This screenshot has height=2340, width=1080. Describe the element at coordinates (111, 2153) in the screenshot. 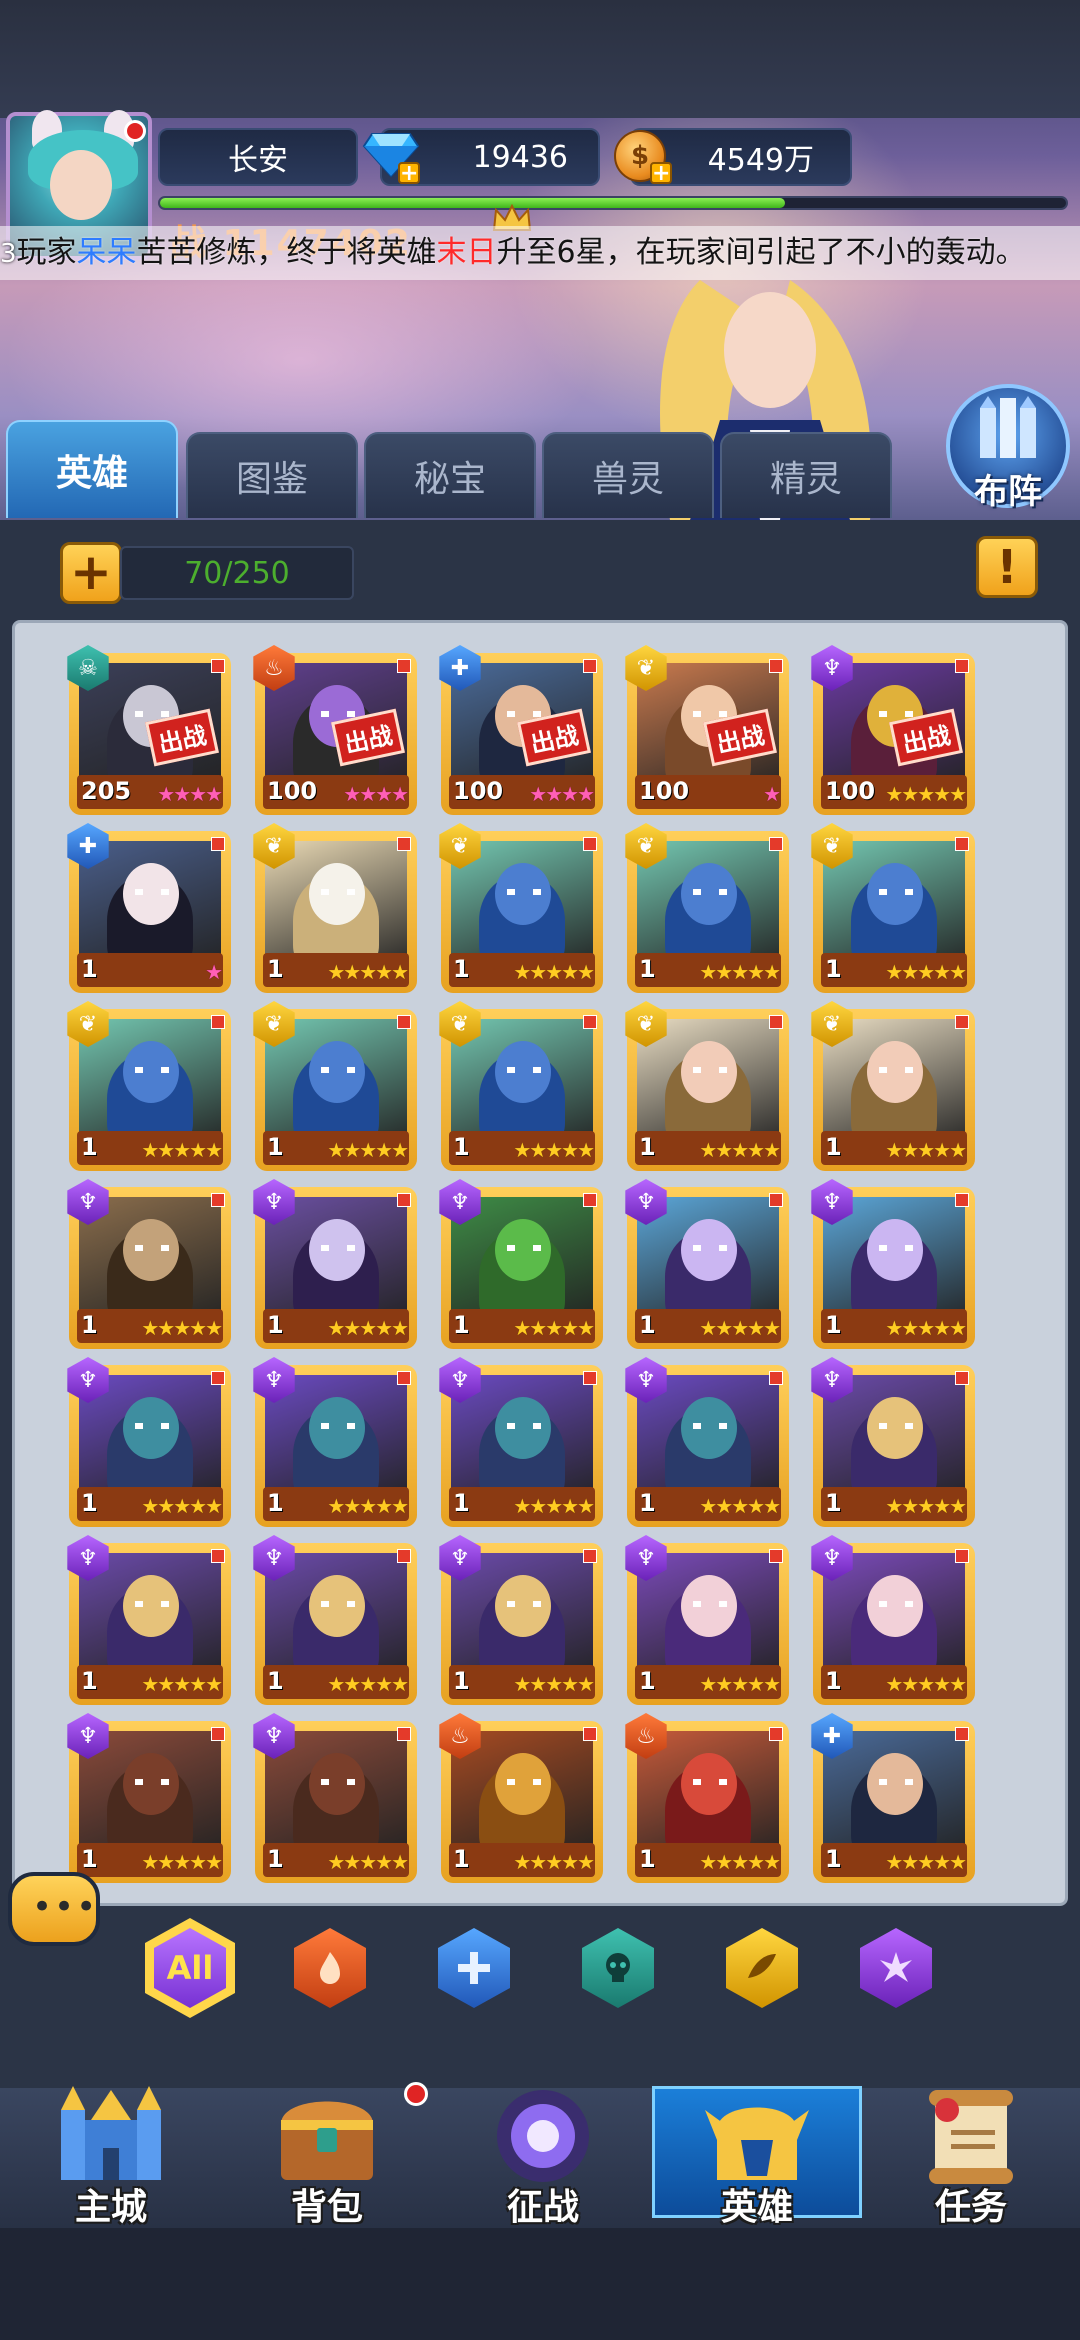

I see `nav-main-city: 主城` at that location.